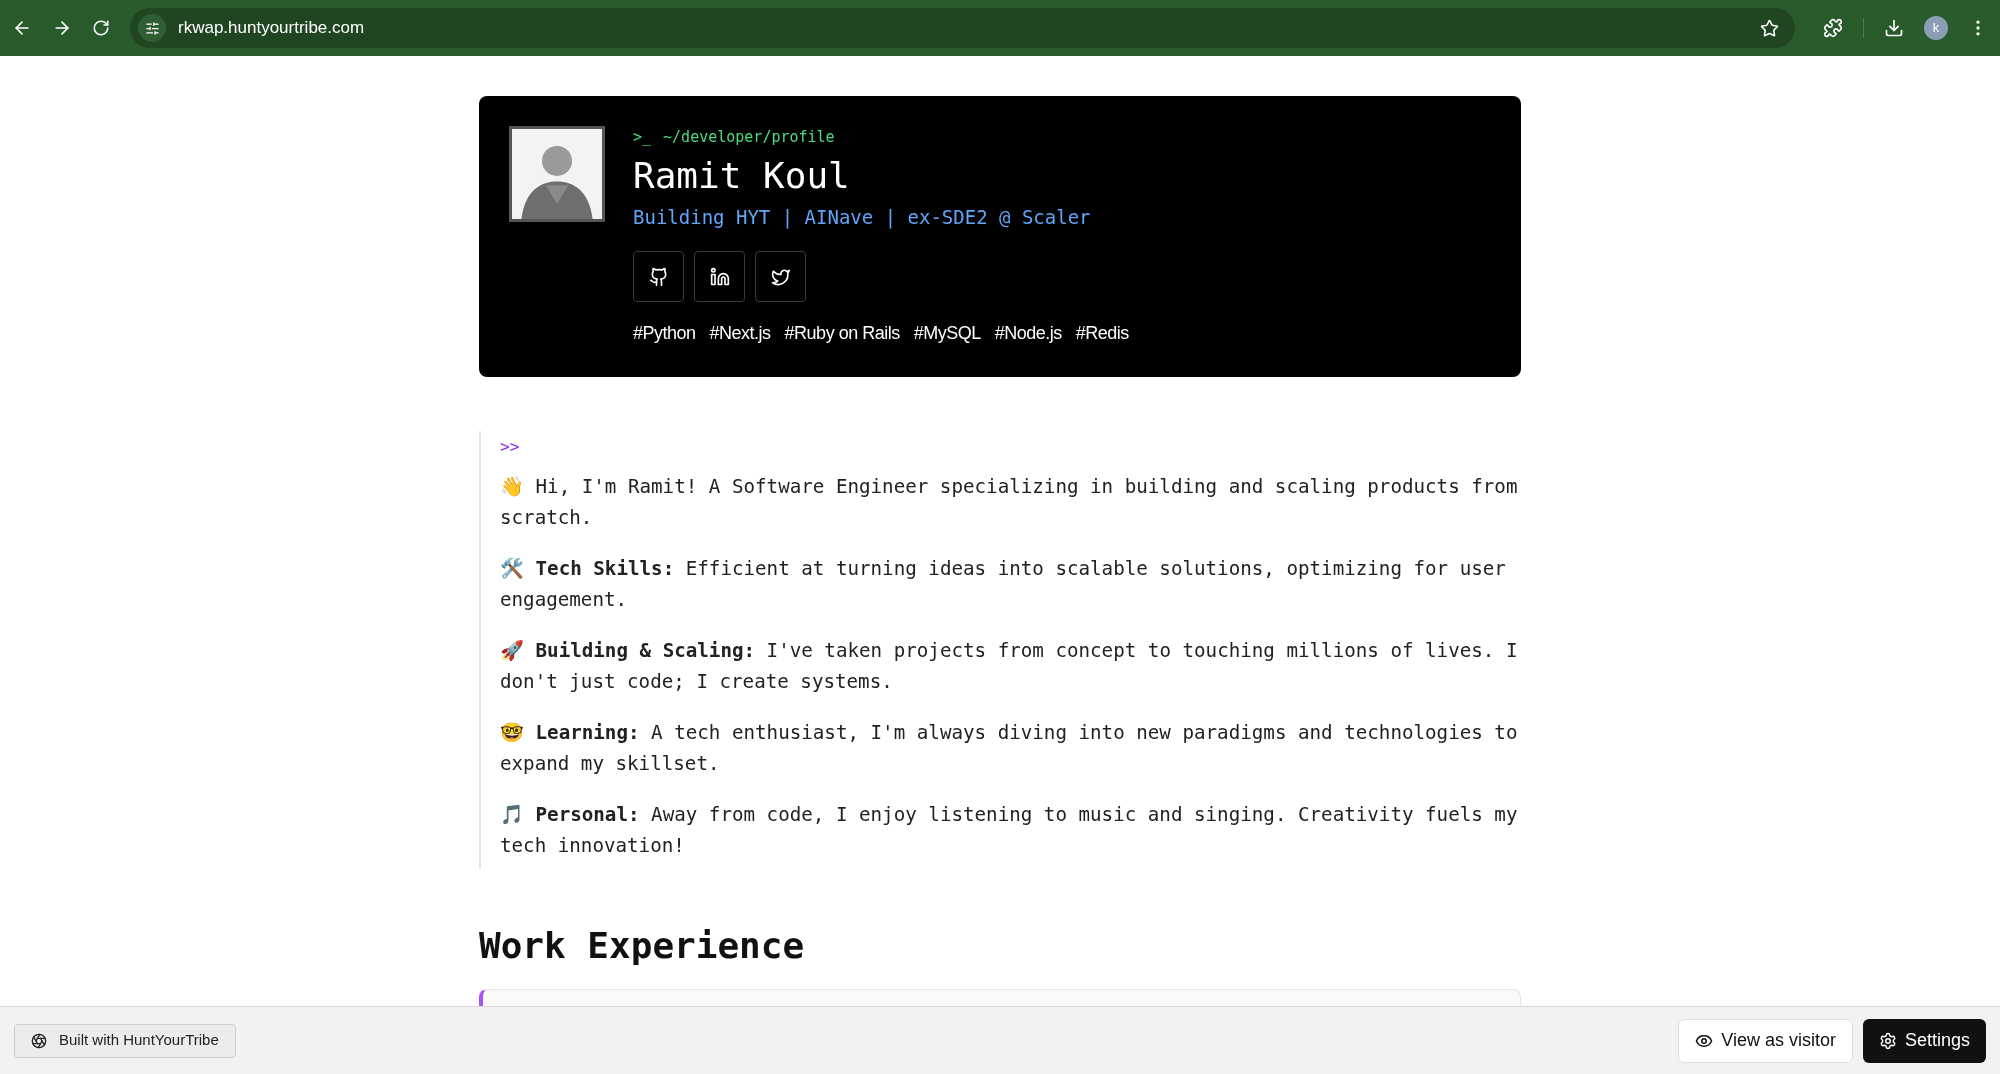  Describe the element at coordinates (152, 28) in the screenshot. I see `site-settings-icon` at that location.